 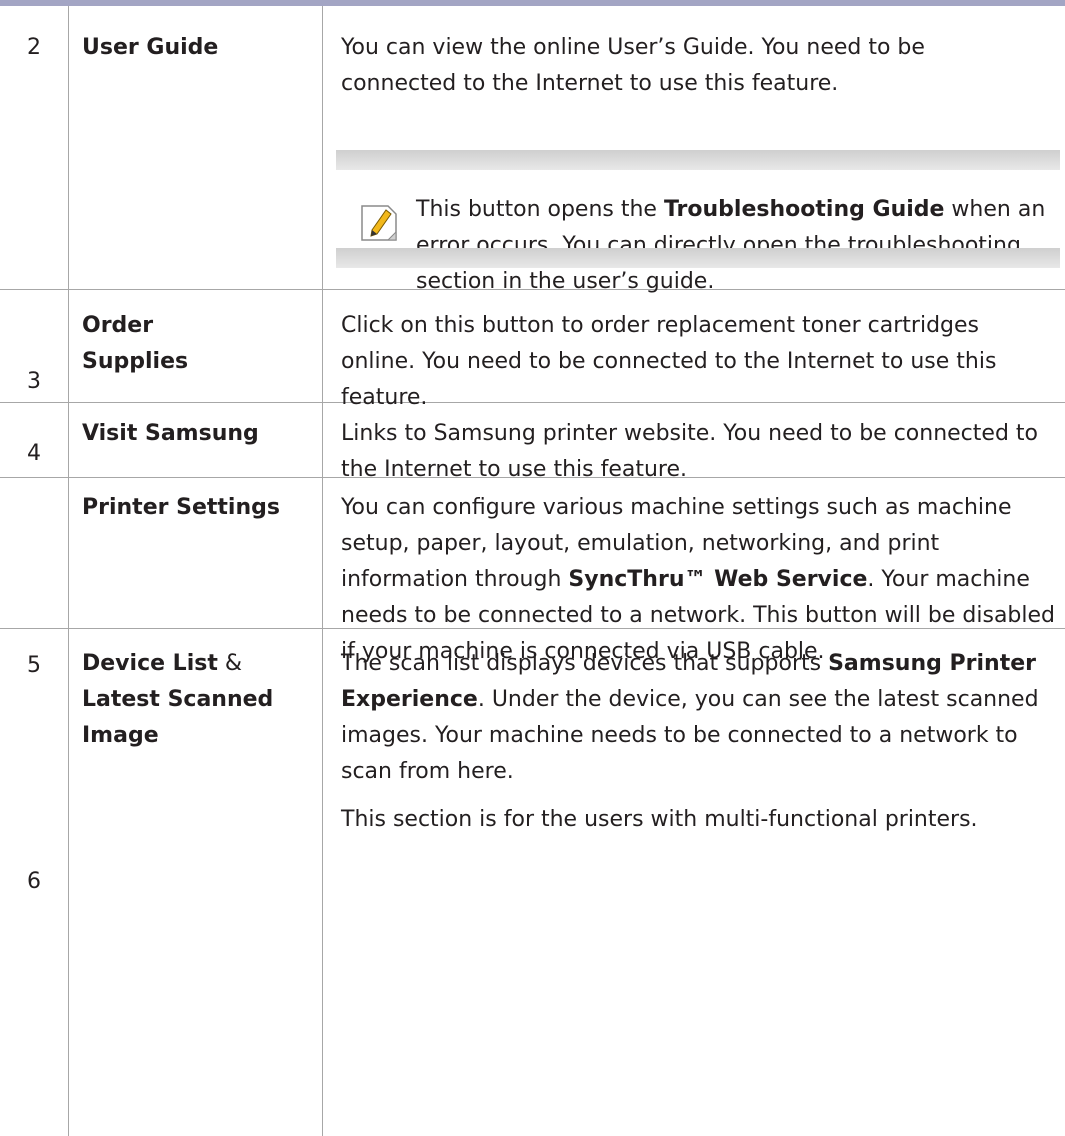 What do you see at coordinates (150, 47) in the screenshot?
I see `row-title-user-guide: User Guide` at bounding box center [150, 47].